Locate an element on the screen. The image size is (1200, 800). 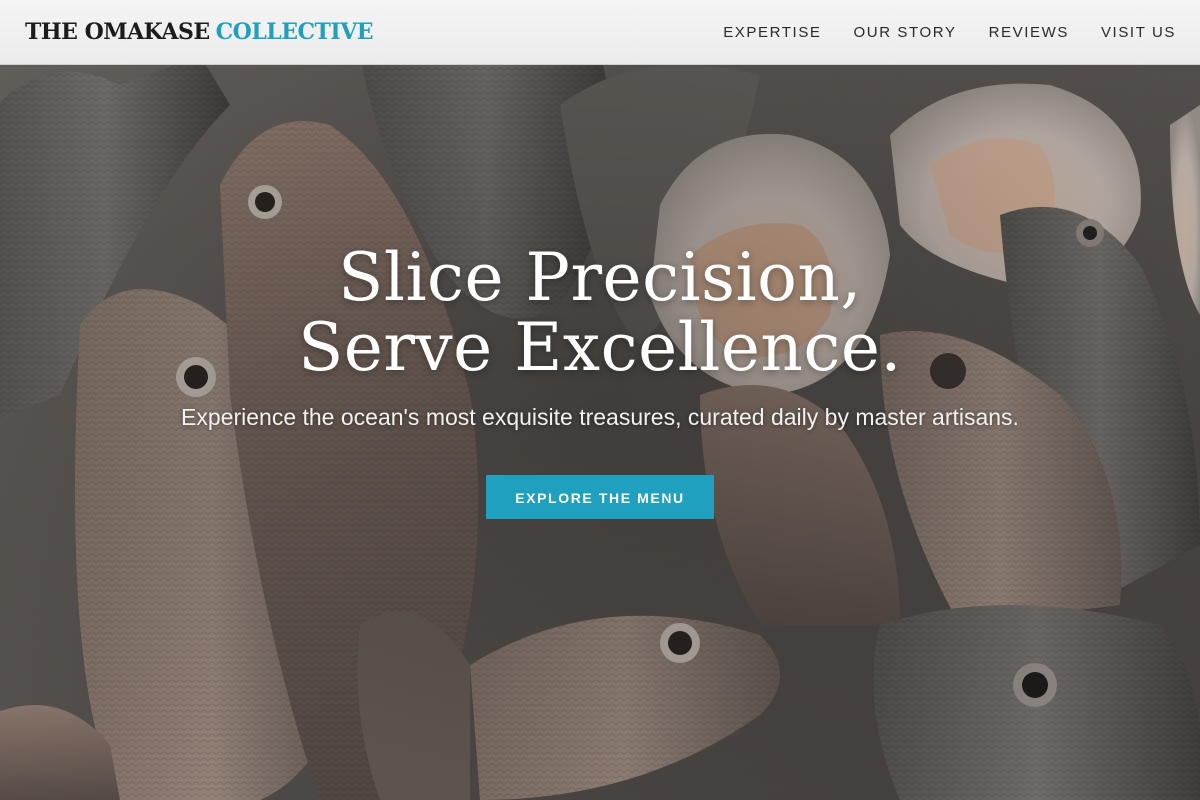
nav-item-expertise: EXPERTISE is located at coordinates (772, 32).